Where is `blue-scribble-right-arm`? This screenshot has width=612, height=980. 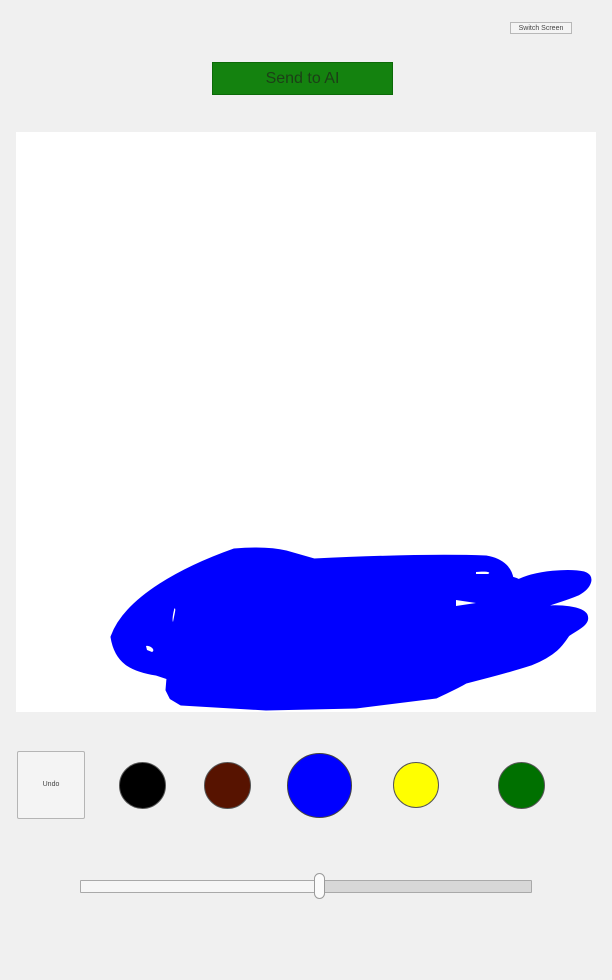 blue-scribble-right-arm is located at coordinates (551, 589).